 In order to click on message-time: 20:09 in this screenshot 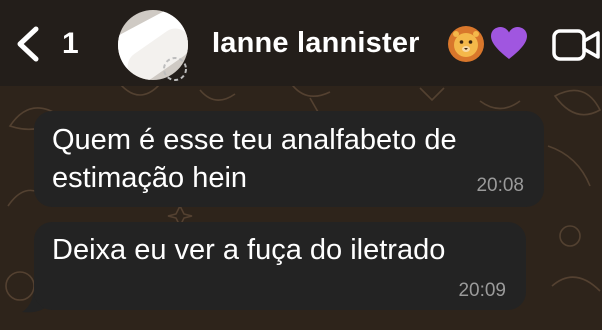, I will do `click(482, 290)`.